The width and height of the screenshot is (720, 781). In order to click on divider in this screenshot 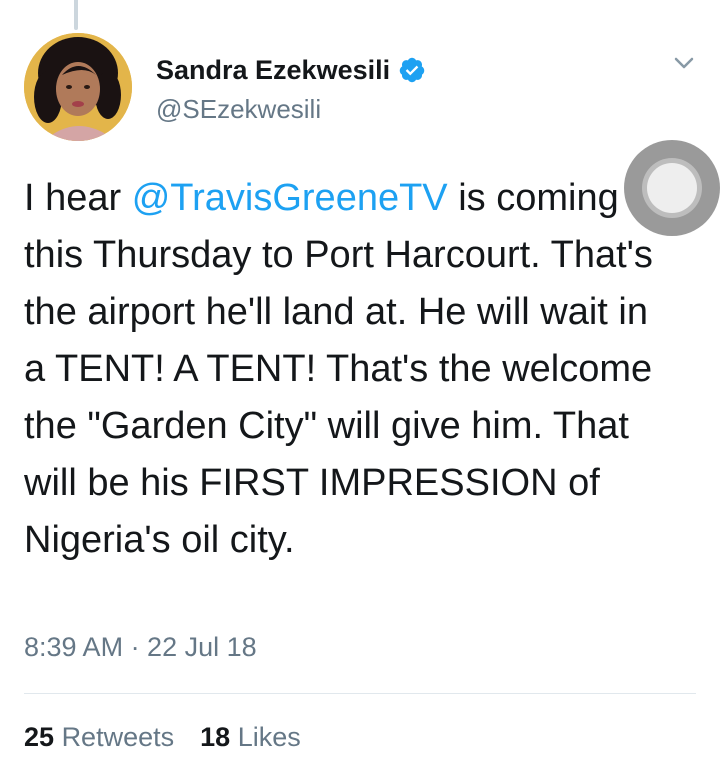, I will do `click(360, 693)`.